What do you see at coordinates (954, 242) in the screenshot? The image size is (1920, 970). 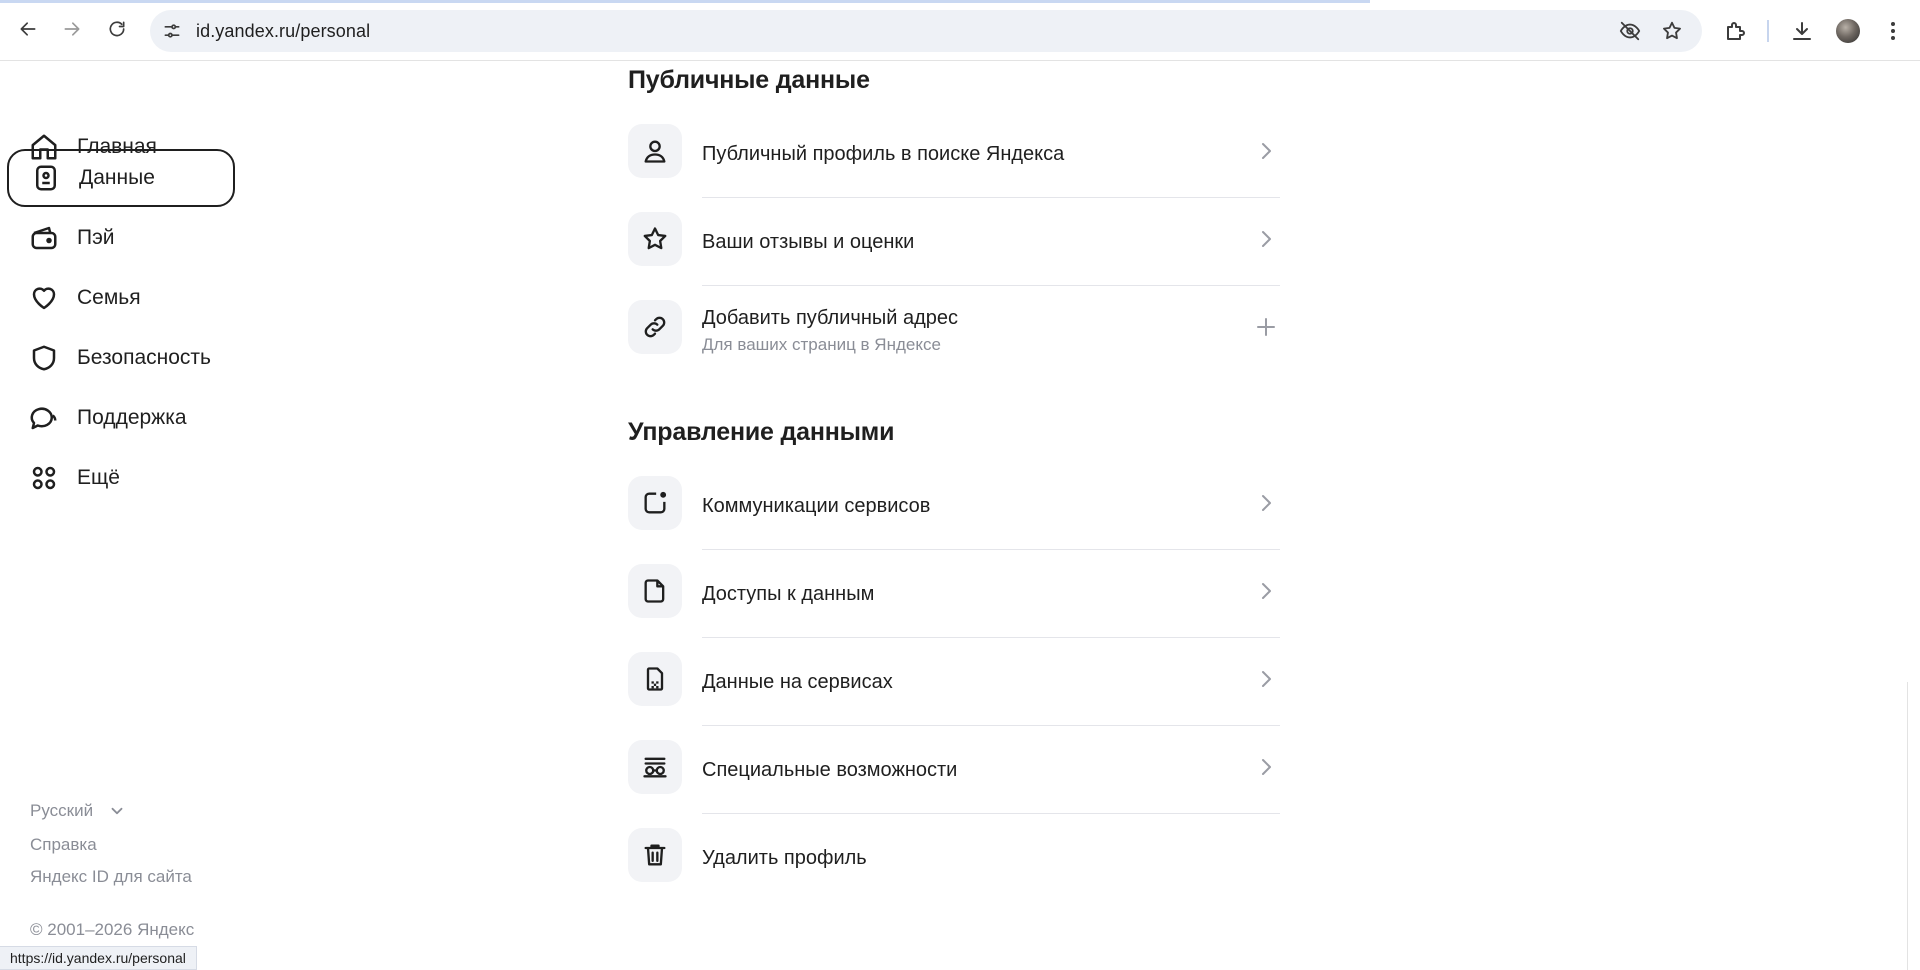 I see `row-reviews: Ваши отзывы и оценки` at bounding box center [954, 242].